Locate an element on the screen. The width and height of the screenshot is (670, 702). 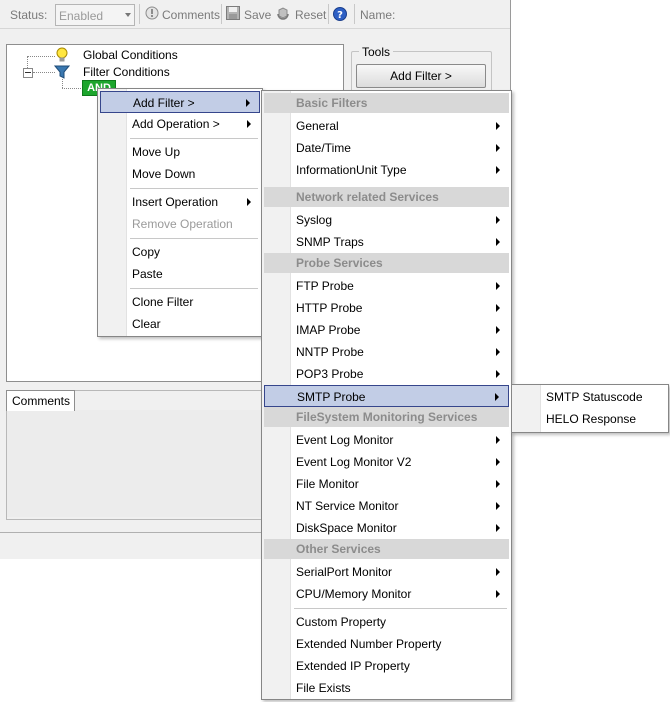
minus-icon is located at coordinates (28, 72).